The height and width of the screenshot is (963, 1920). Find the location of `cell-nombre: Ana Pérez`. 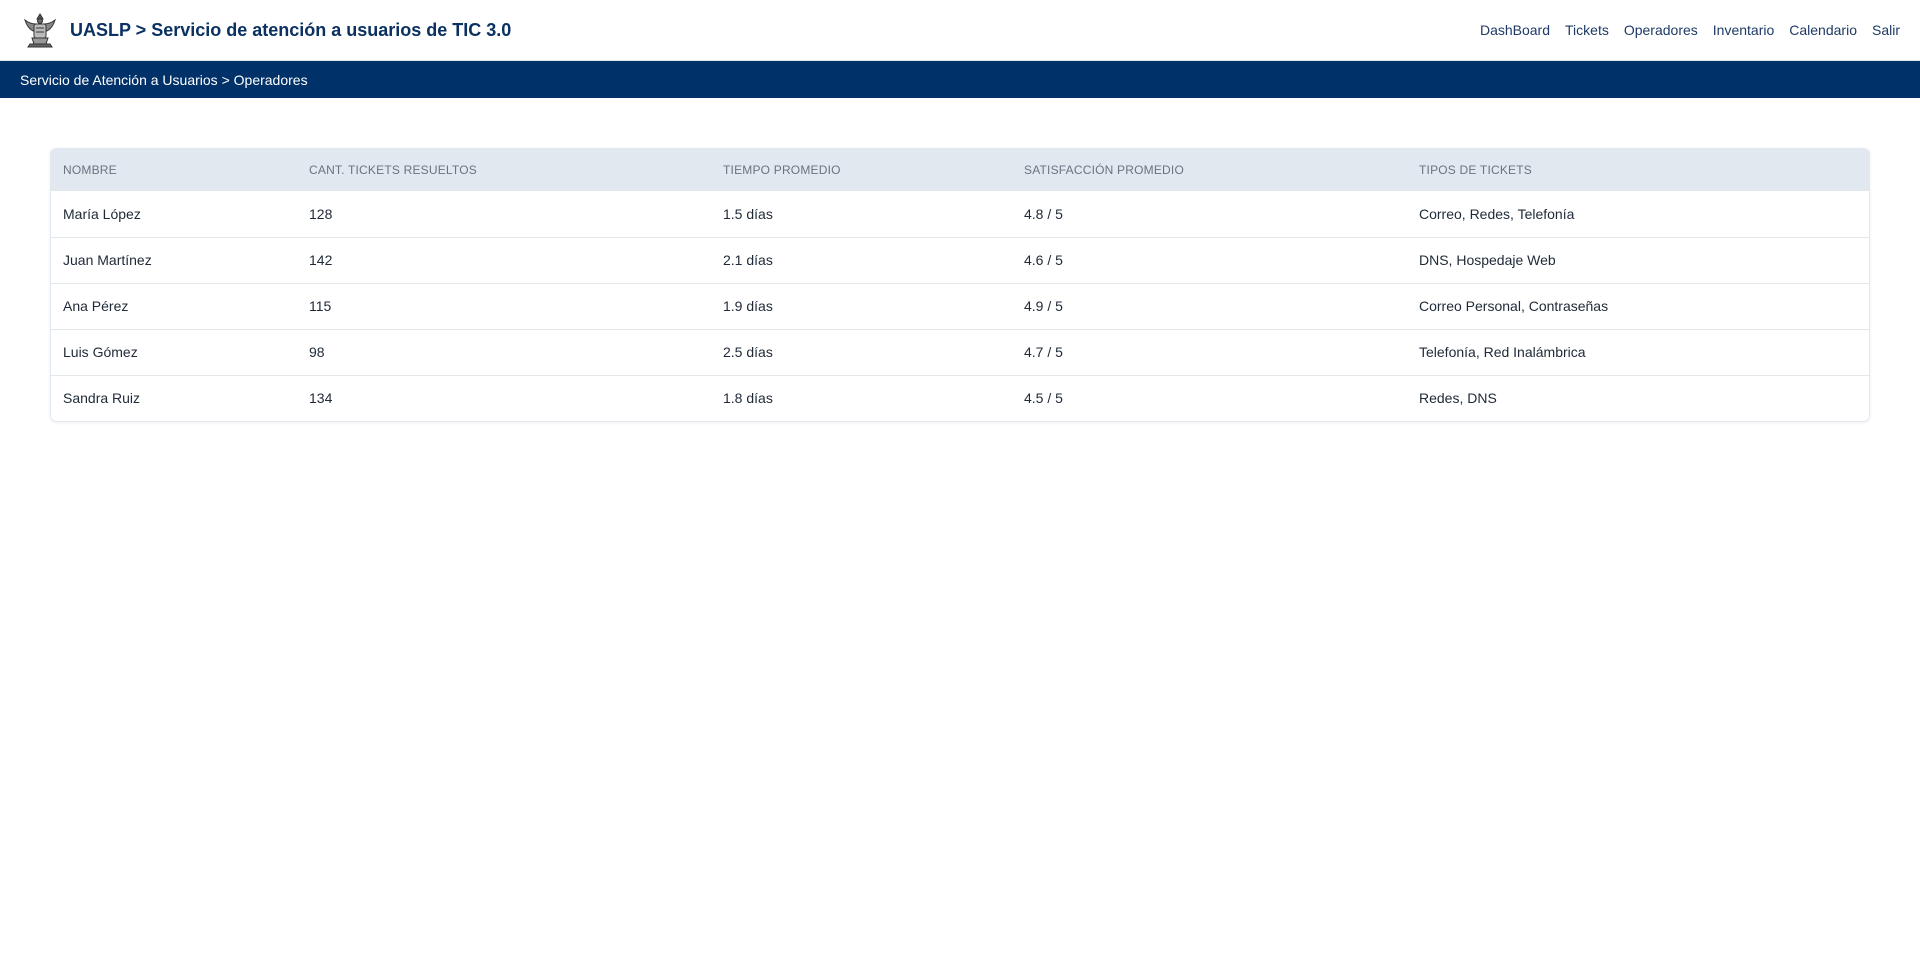

cell-nombre: Ana Pérez is located at coordinates (96, 306).